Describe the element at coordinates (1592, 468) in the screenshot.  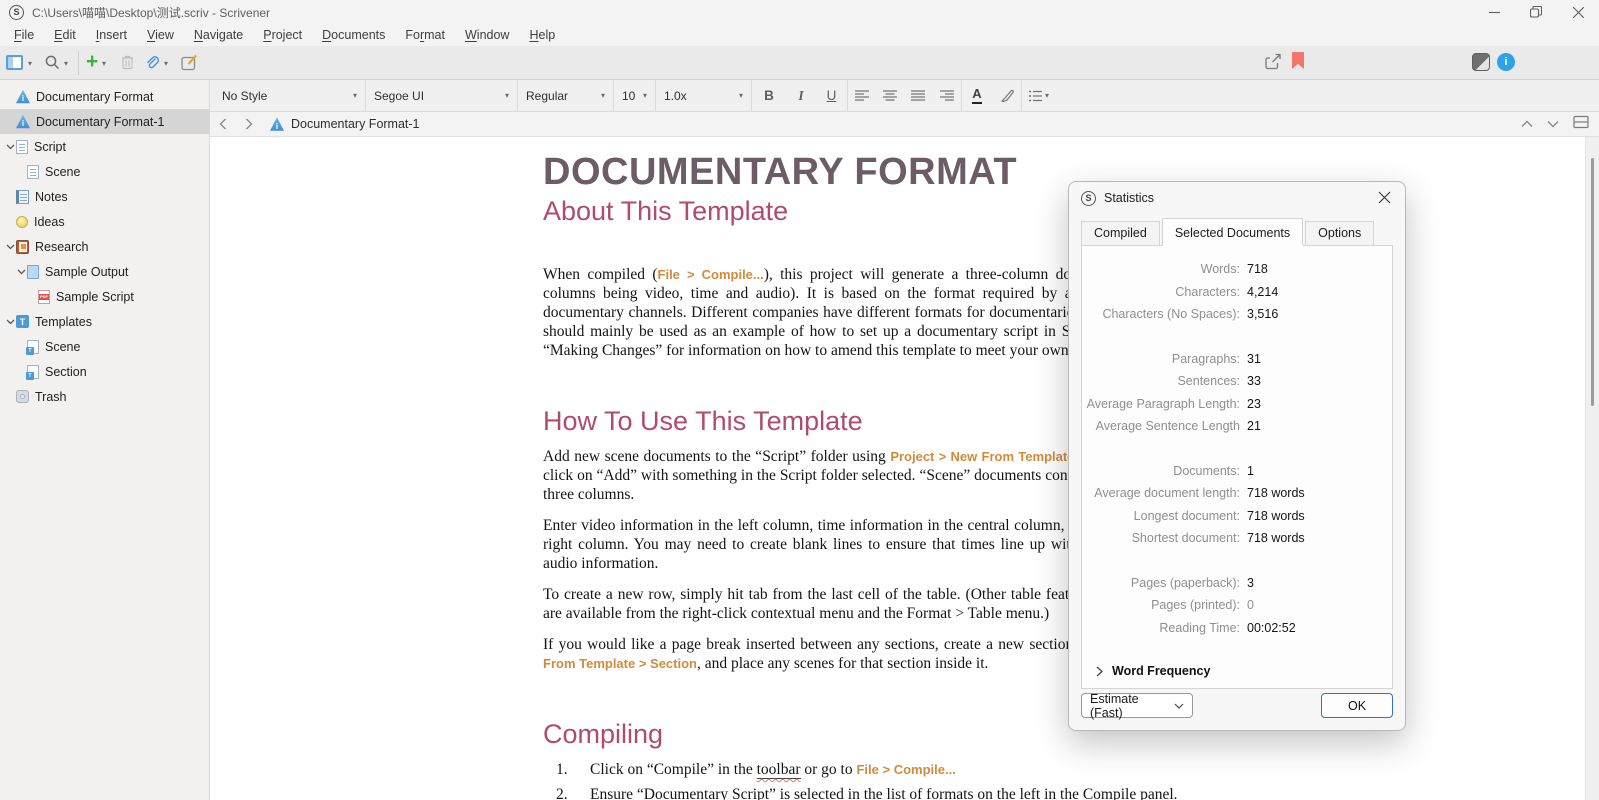
I see `editor-scrollbar` at that location.